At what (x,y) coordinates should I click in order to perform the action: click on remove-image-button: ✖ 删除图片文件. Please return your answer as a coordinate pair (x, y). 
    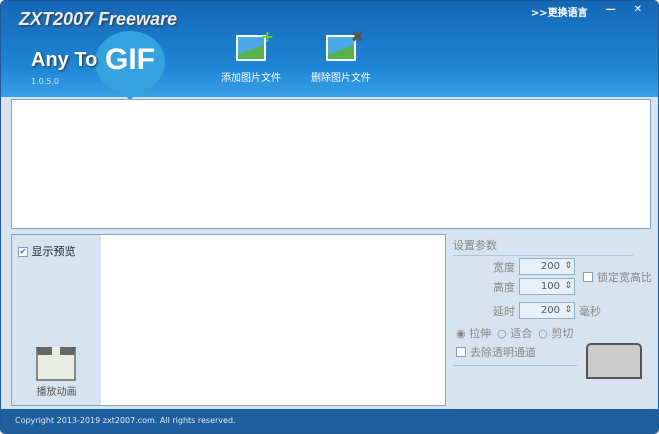
    Looking at the image, I should click on (341, 55).